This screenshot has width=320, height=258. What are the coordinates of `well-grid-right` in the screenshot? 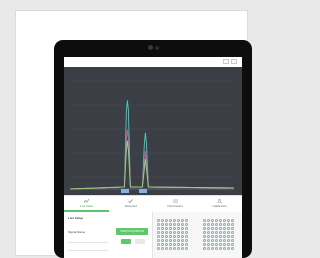 It's located at (218, 234).